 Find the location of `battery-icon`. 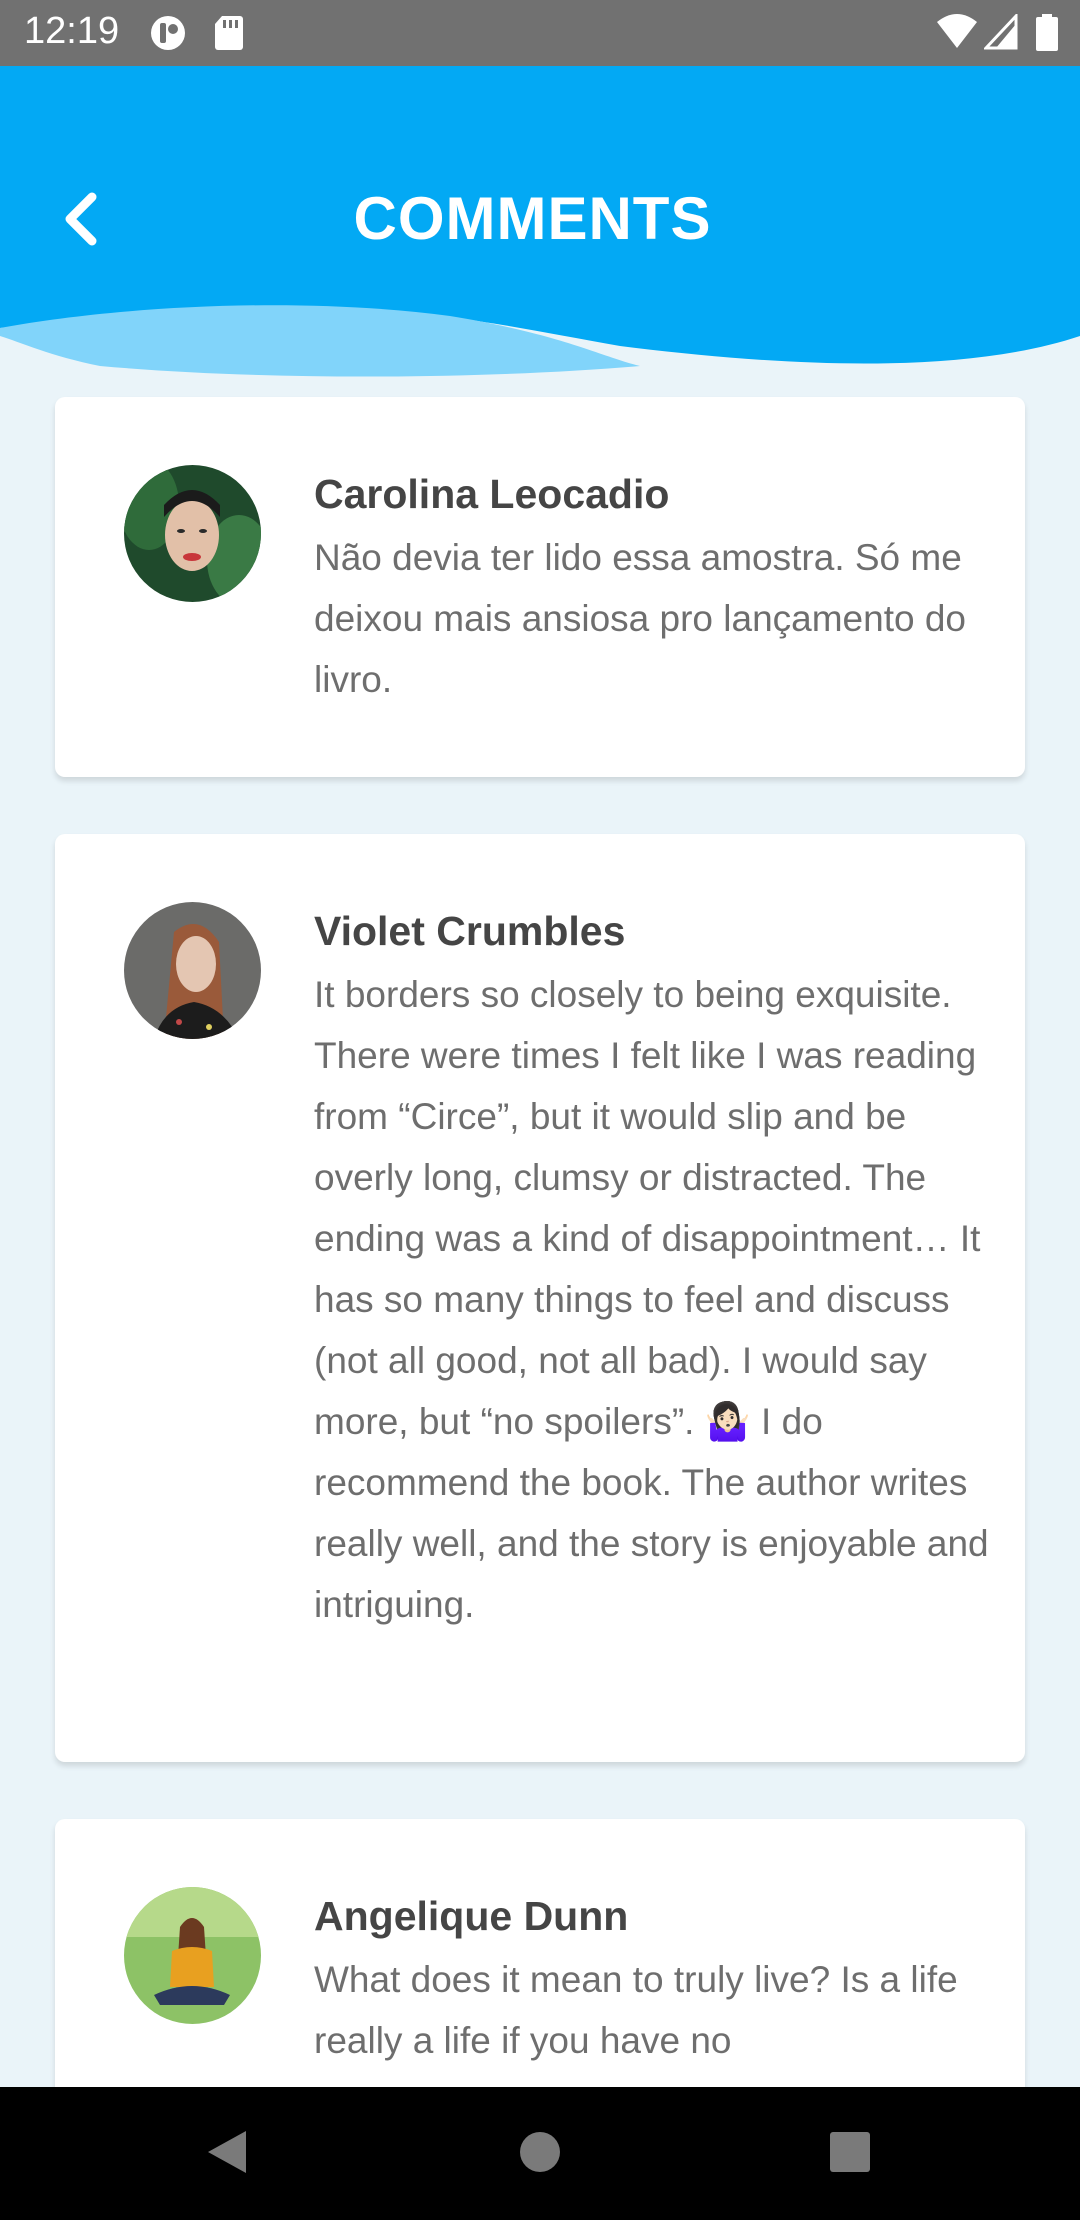

battery-icon is located at coordinates (1047, 32).